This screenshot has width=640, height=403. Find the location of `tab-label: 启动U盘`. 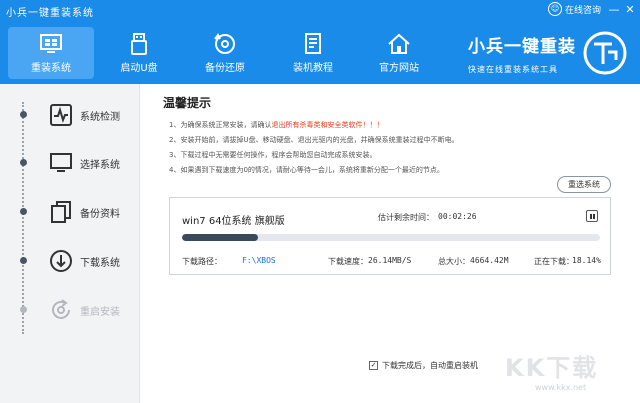

tab-label: 启动U盘 is located at coordinates (139, 68).